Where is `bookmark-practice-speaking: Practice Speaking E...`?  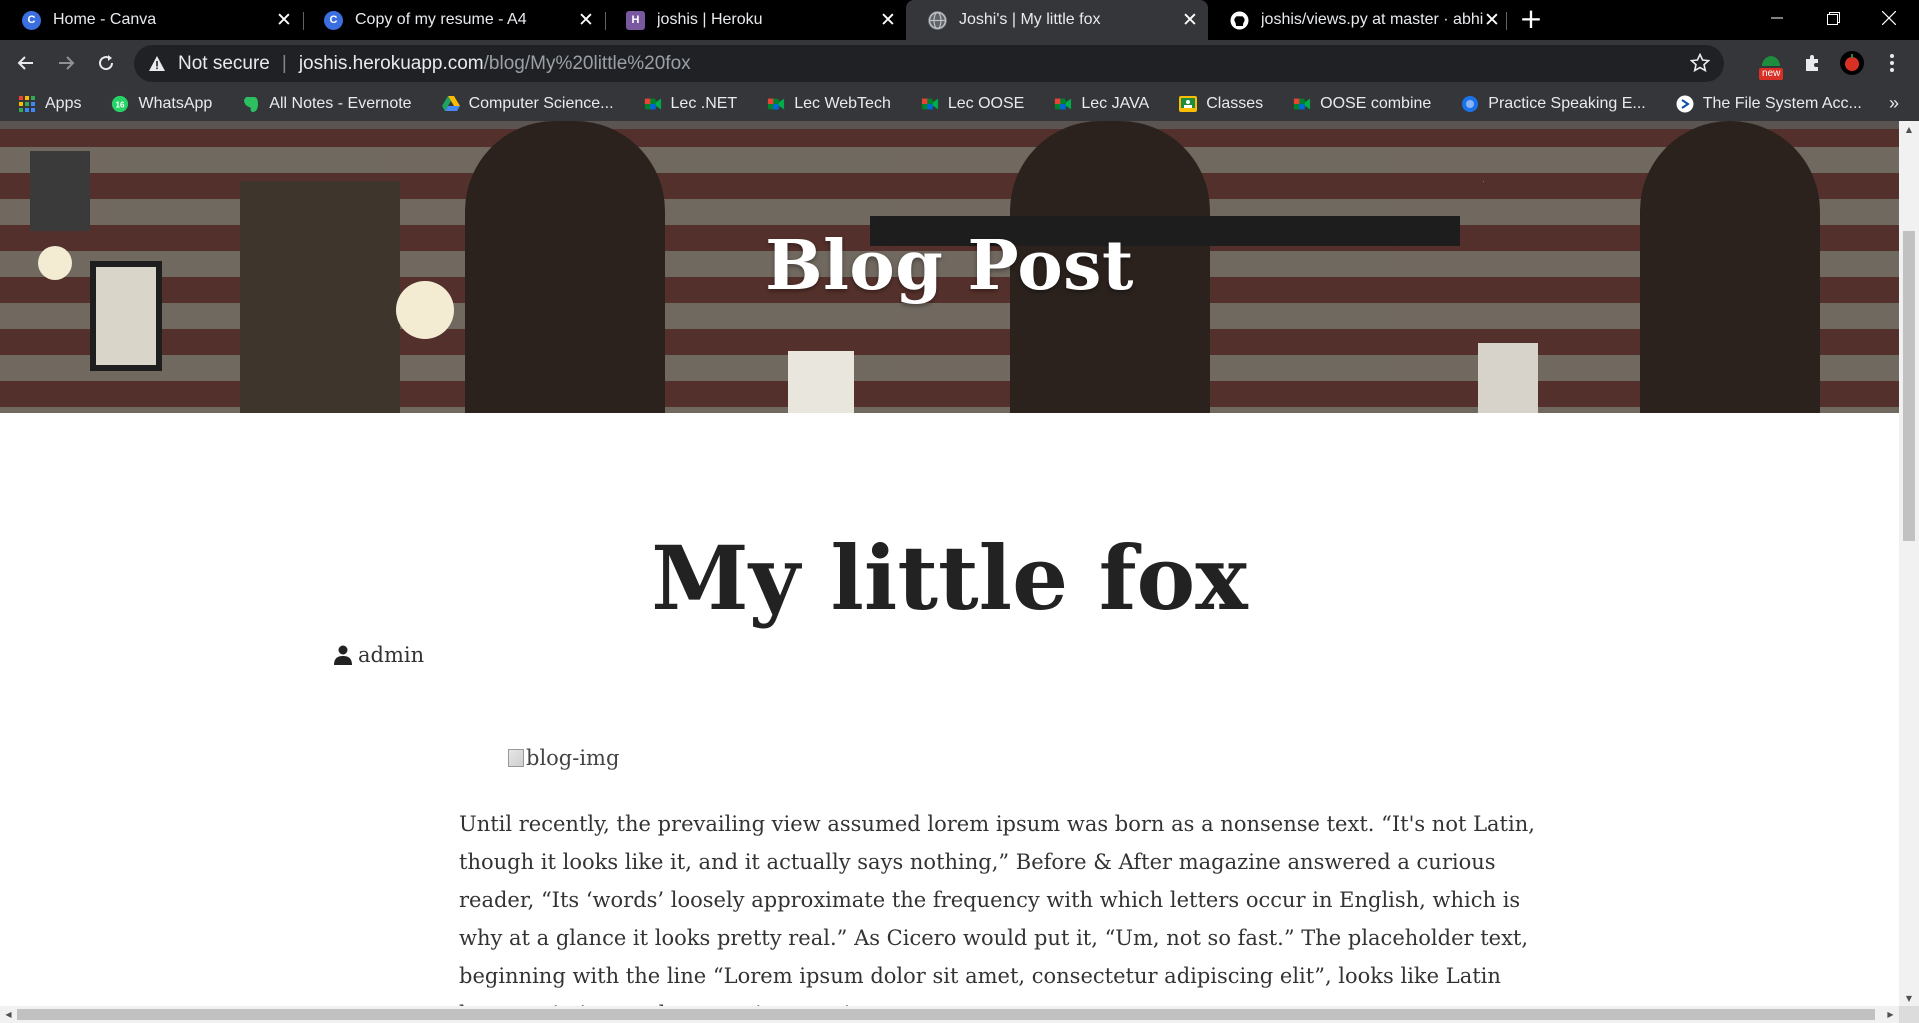 bookmark-practice-speaking: Practice Speaking E... is located at coordinates (1553, 104).